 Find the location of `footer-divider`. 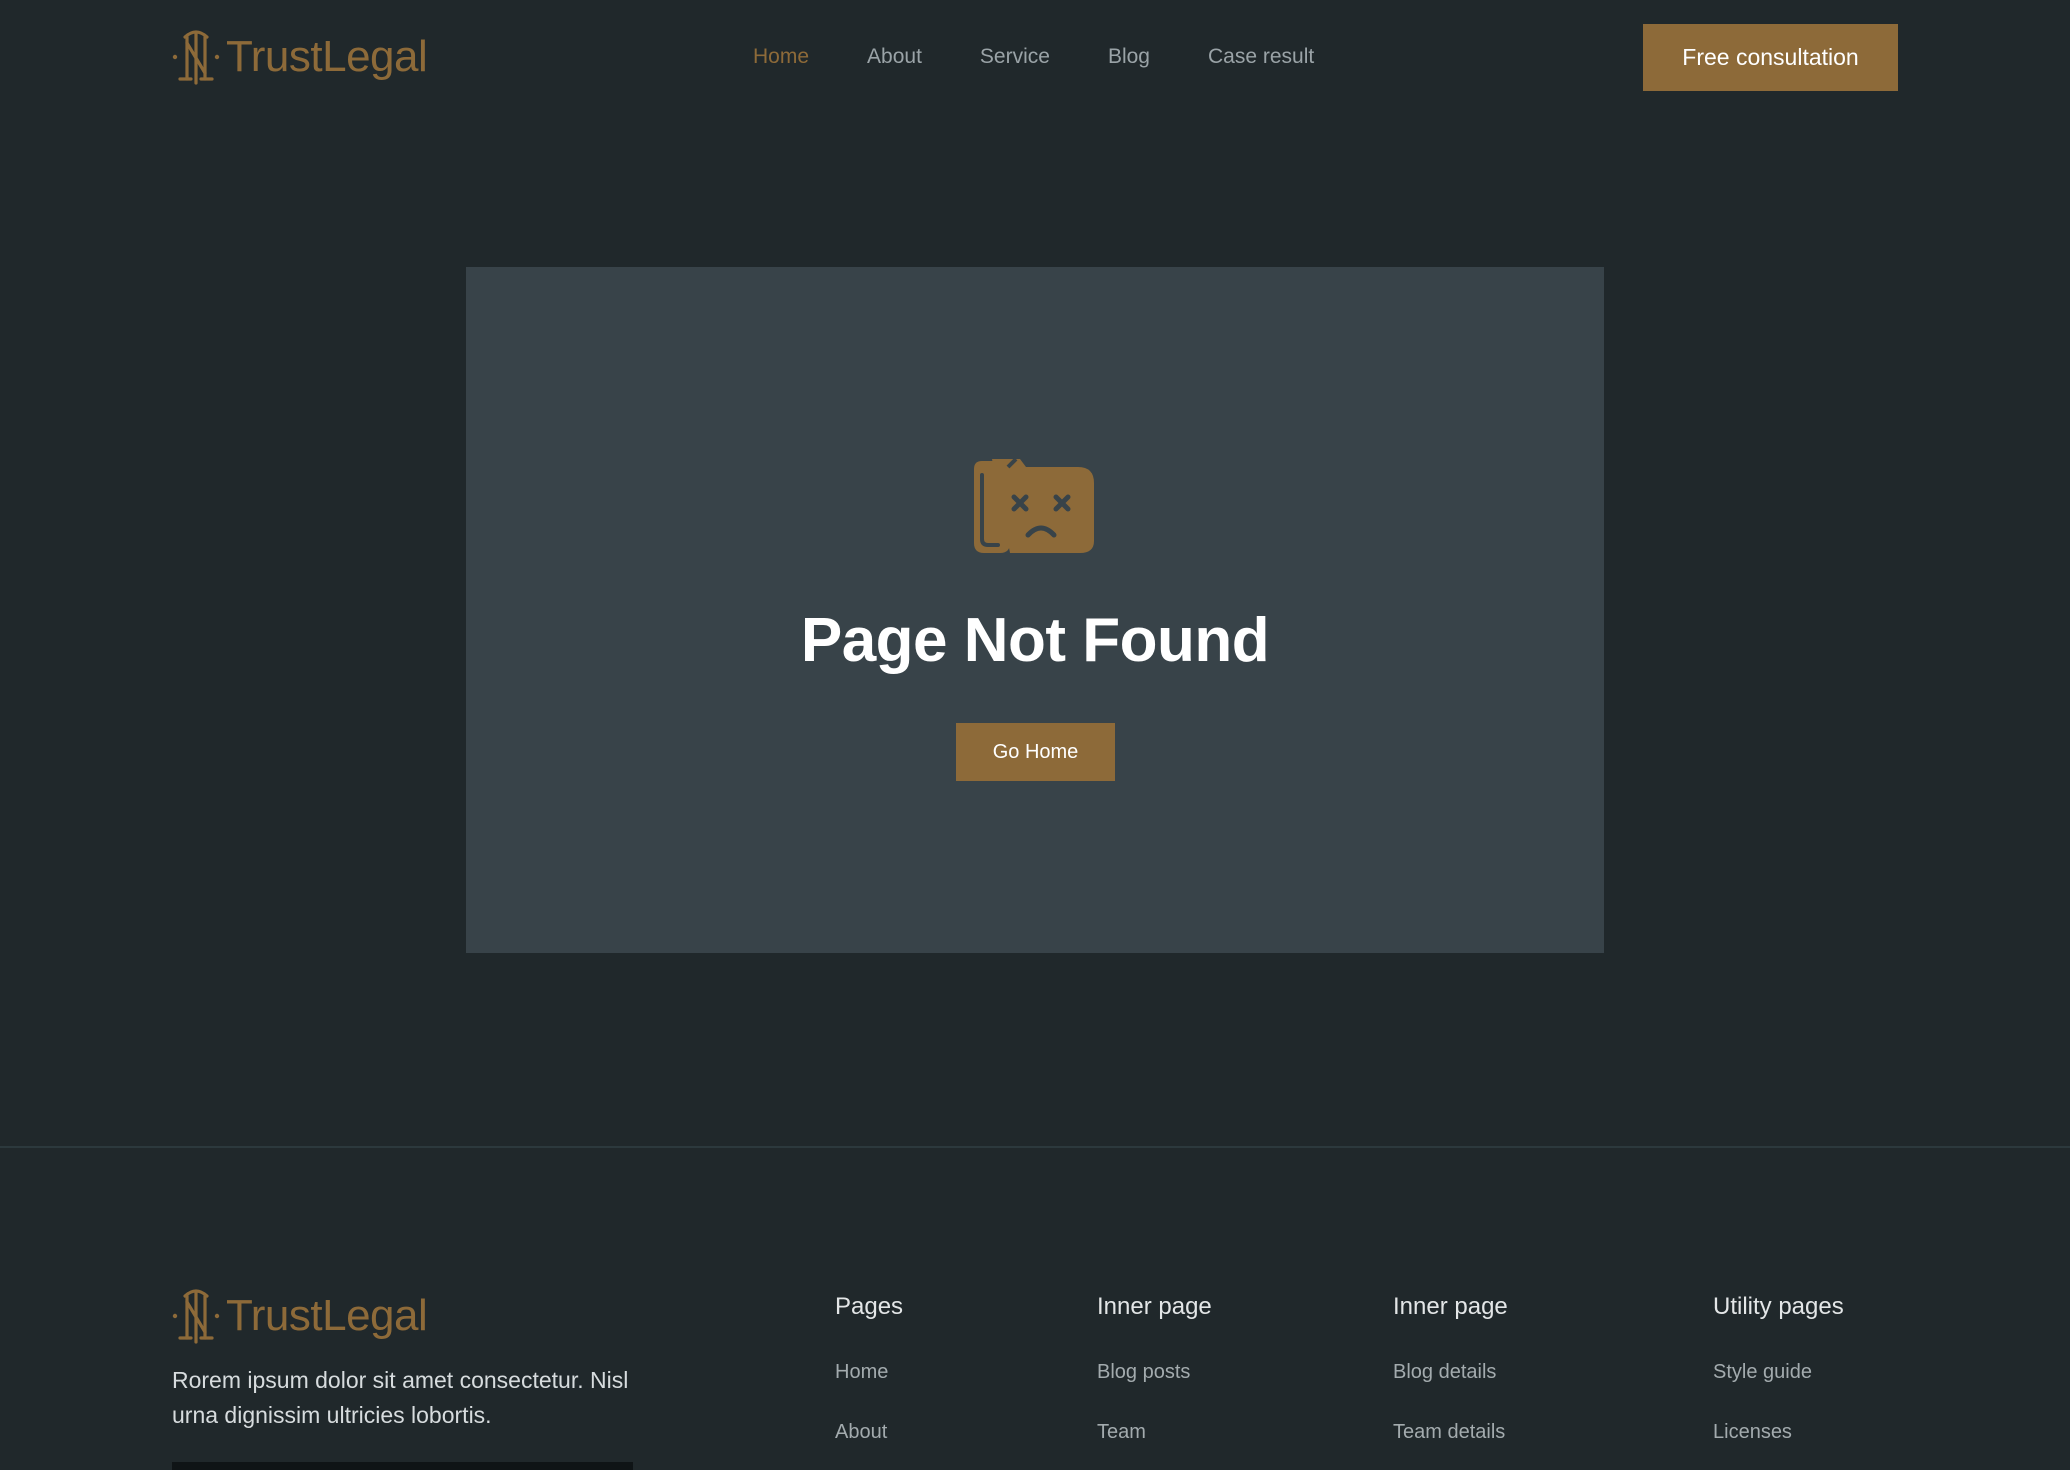

footer-divider is located at coordinates (1035, 1147).